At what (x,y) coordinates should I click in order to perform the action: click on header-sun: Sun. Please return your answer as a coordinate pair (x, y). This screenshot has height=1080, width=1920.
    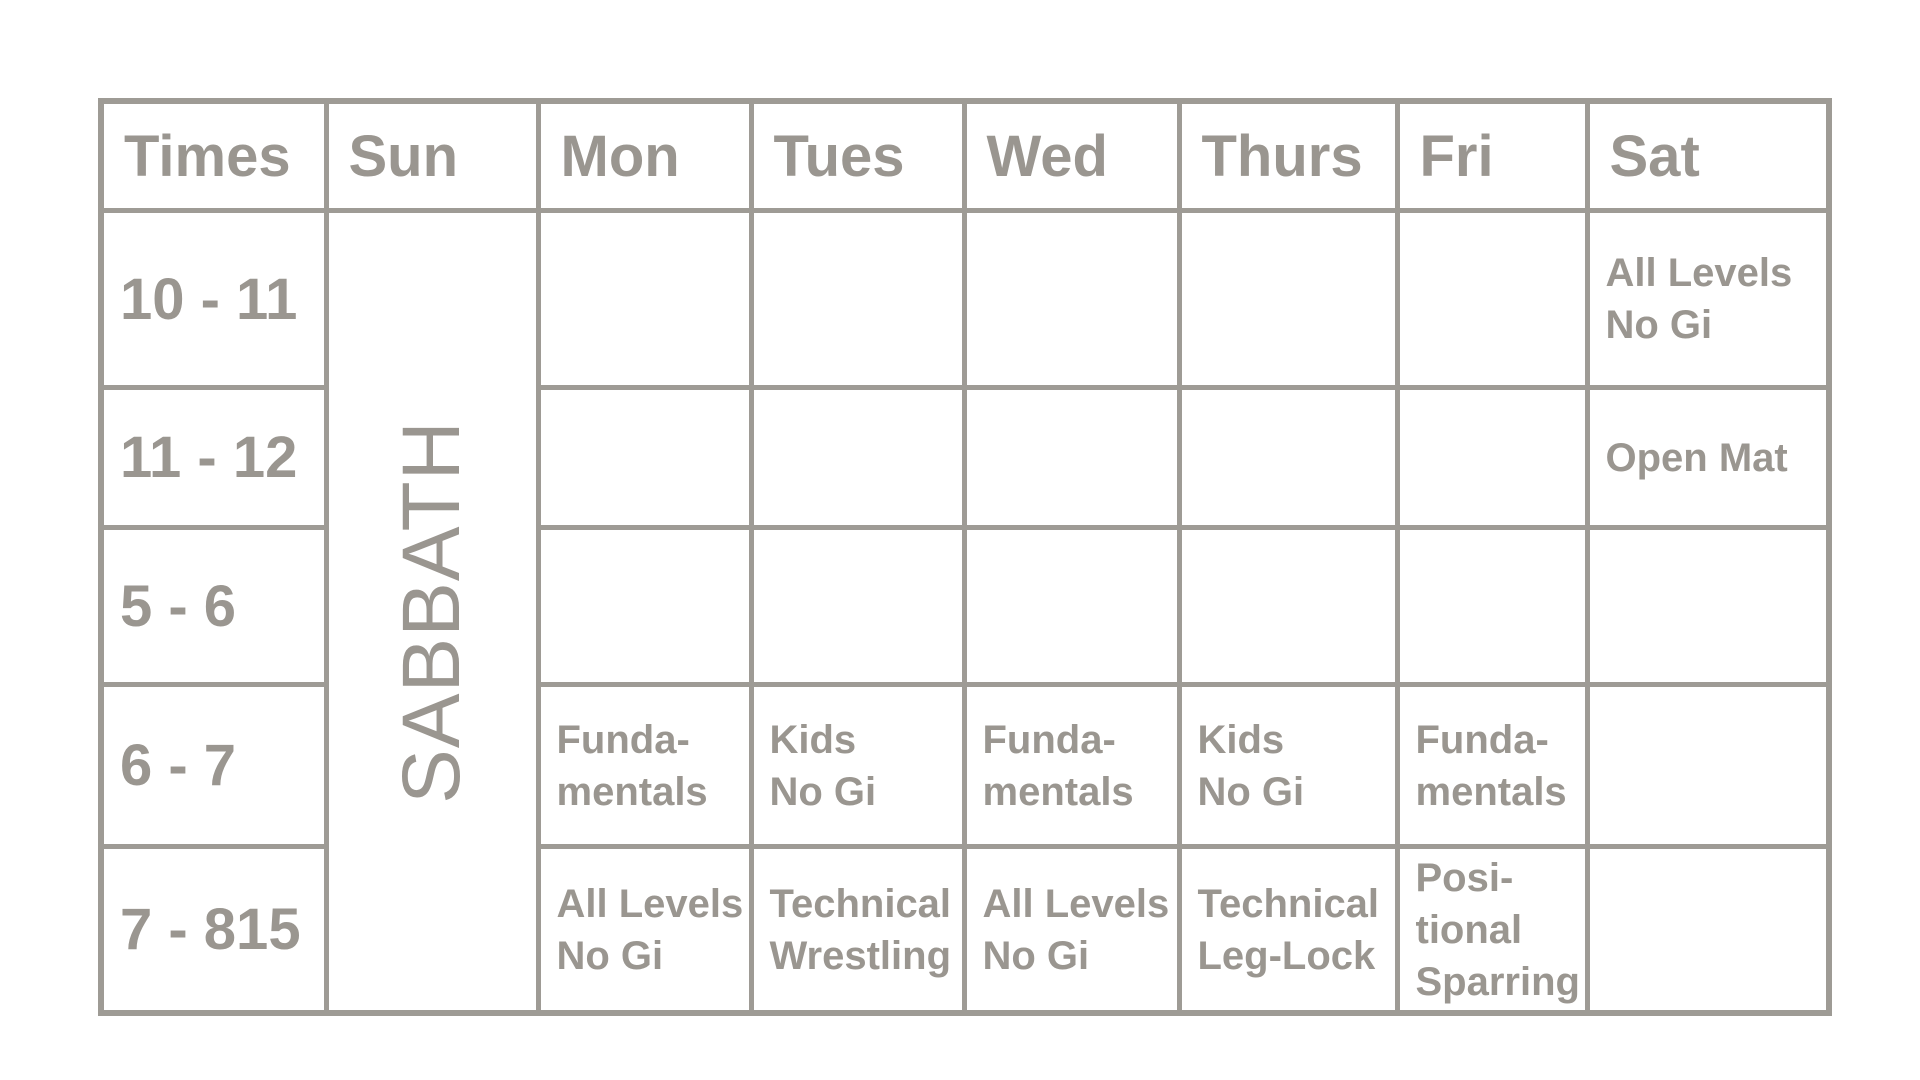
    Looking at the image, I should click on (432, 155).